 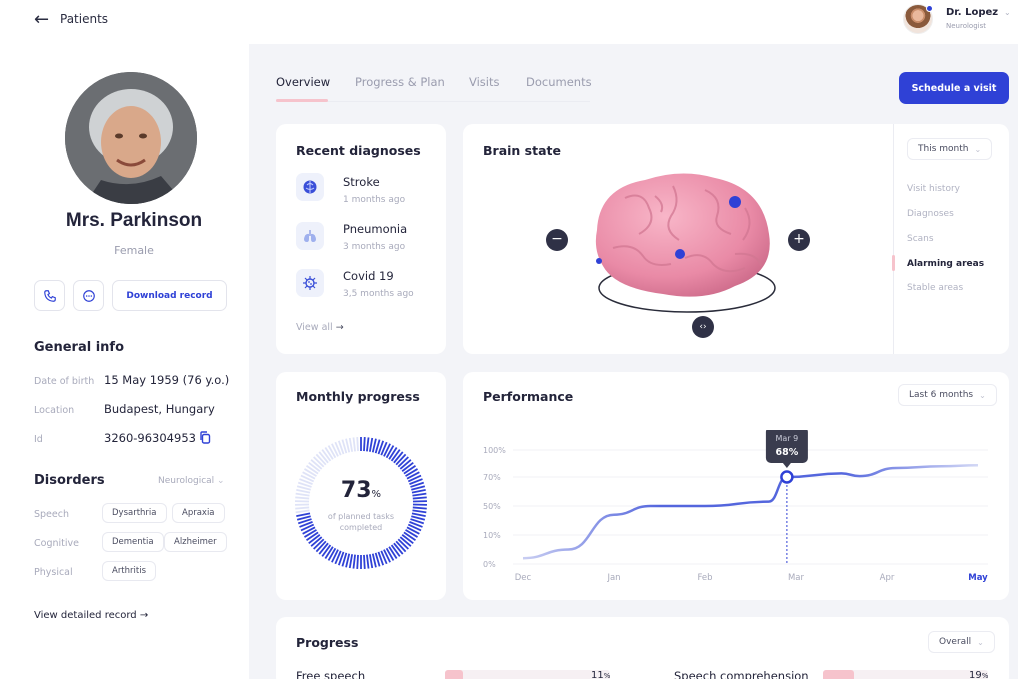 I want to click on tab-visits: Visits, so click(x=484, y=82).